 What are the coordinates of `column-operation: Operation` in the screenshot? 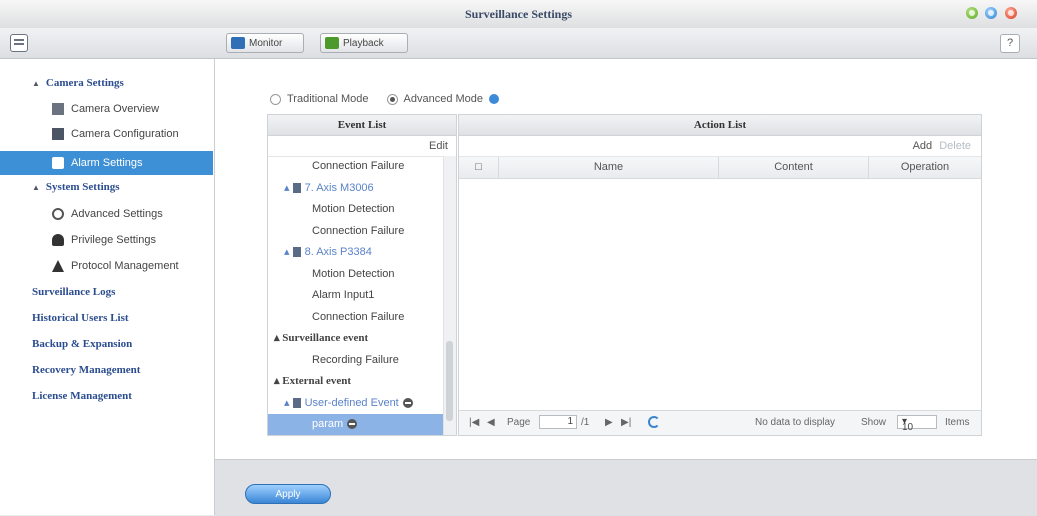 It's located at (925, 167).